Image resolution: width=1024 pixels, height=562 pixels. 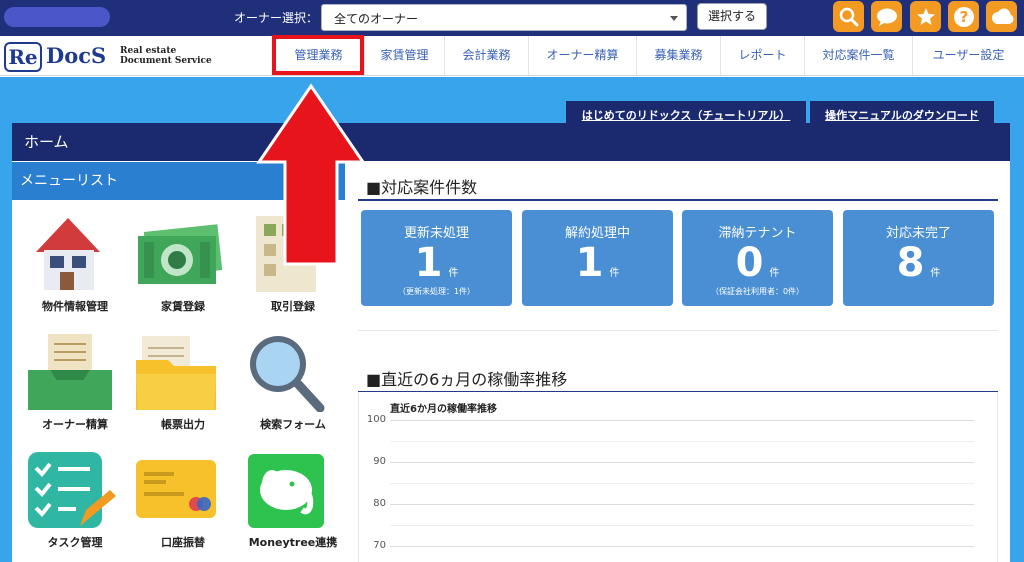 I want to click on owner-select-label: オーナー選択：, so click(x=276, y=18).